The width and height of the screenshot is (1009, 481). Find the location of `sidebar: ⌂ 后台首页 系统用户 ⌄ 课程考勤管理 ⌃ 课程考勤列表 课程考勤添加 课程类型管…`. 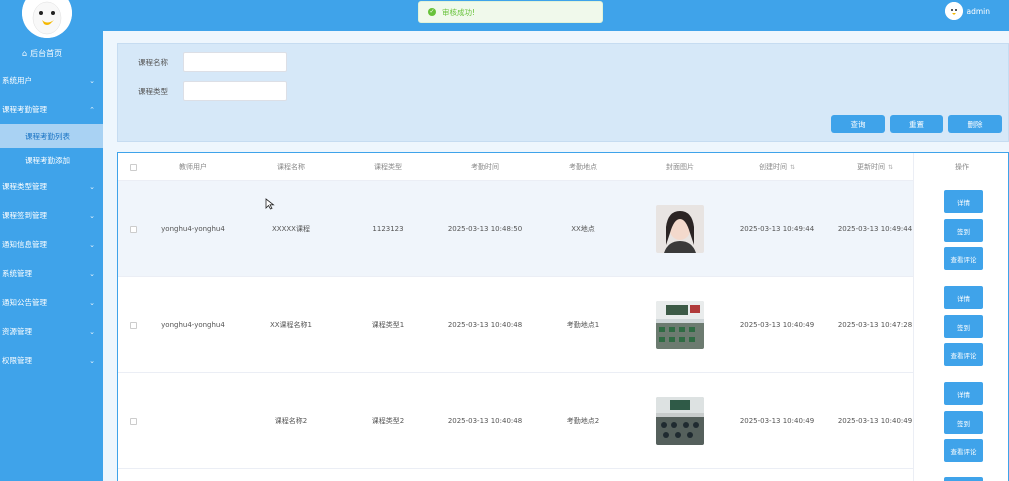

sidebar: ⌂ 后台首页 系统用户 ⌄ 课程考勤管理 ⌃ 课程考勤列表 课程考勤添加 课程类型管… is located at coordinates (51, 240).